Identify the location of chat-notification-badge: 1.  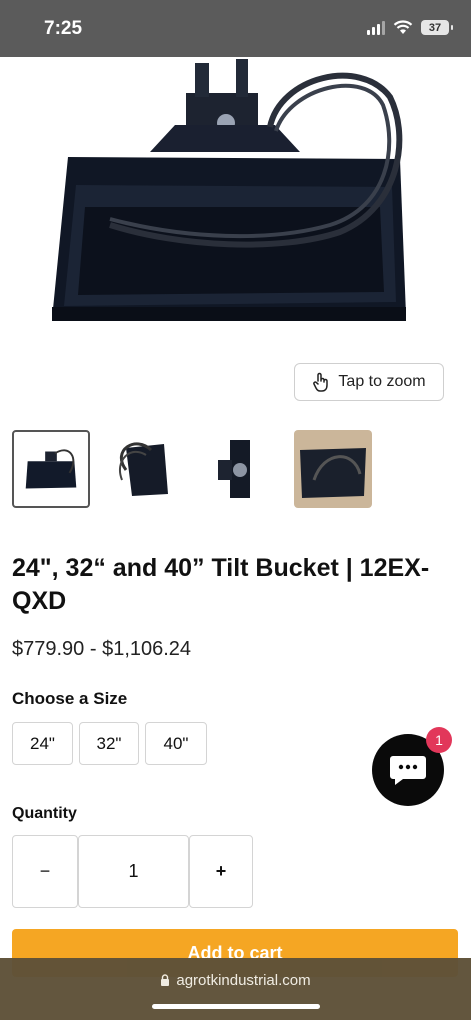
(439, 740).